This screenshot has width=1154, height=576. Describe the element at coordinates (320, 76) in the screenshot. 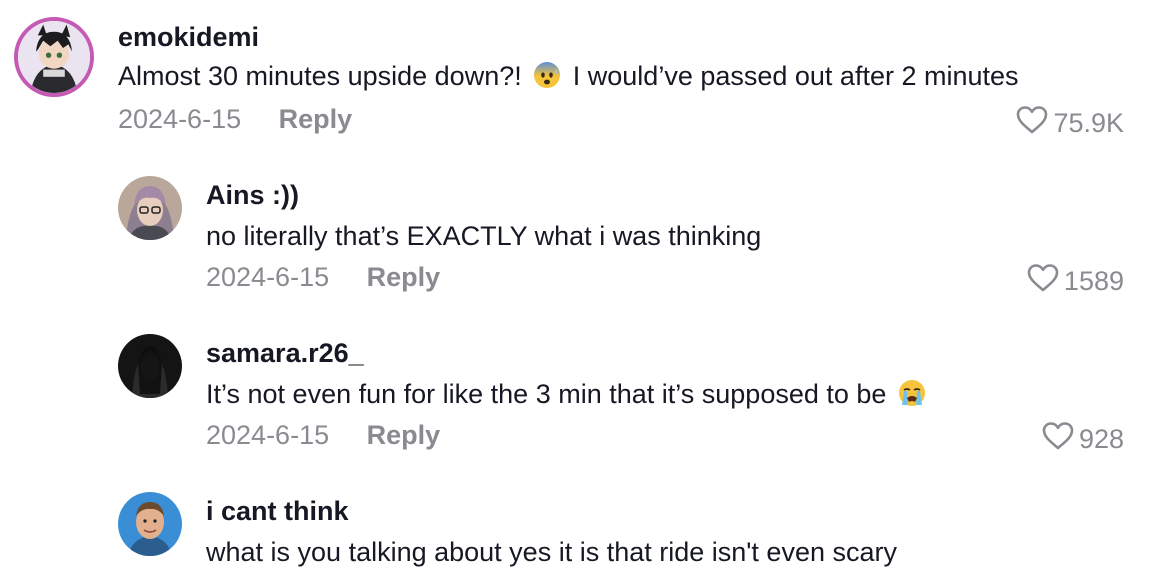

I see `comment-text-start: Almost 30 minutes upside down?!` at that location.